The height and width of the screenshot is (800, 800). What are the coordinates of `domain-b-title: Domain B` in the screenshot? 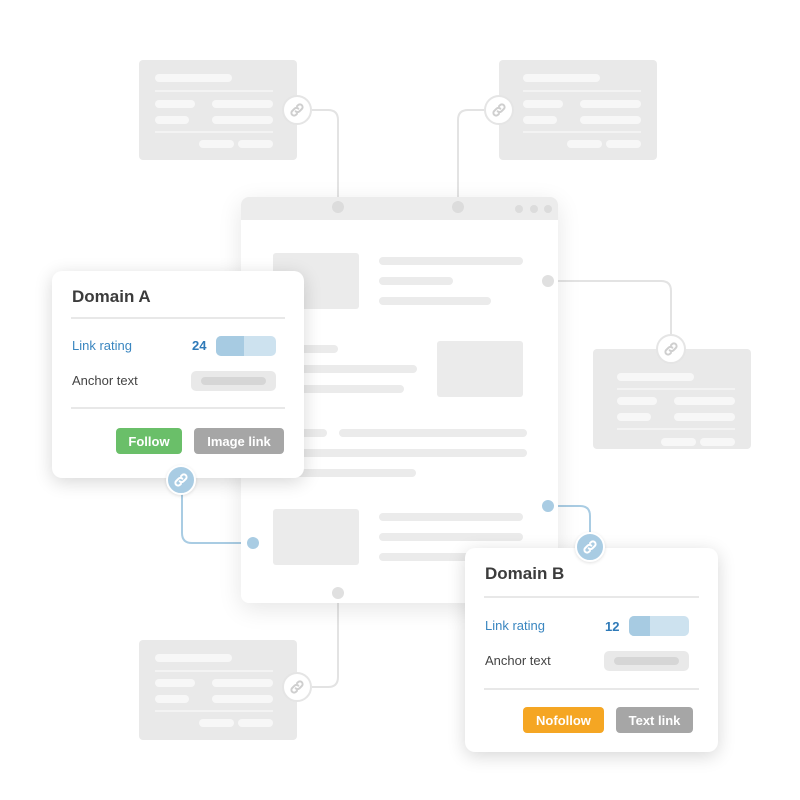 It's located at (525, 573).